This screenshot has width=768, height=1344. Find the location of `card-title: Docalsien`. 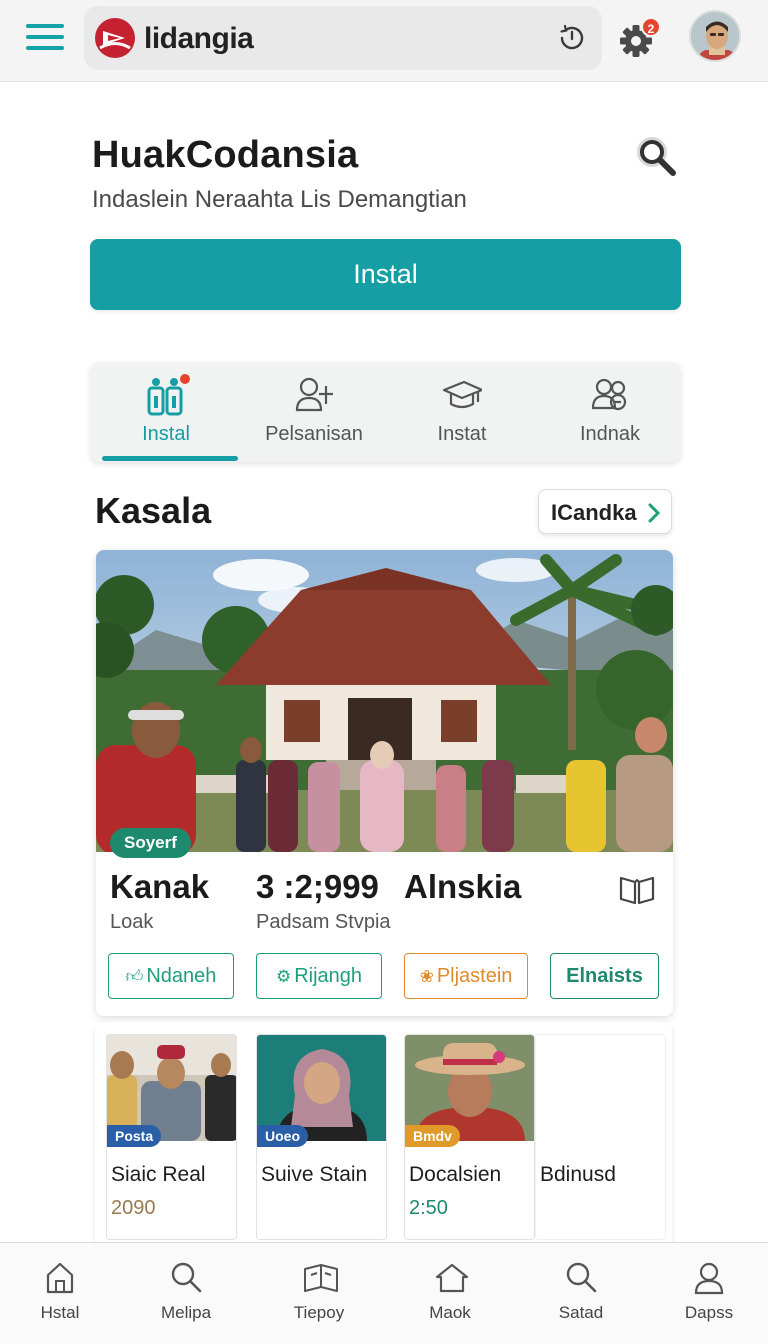

card-title: Docalsien is located at coordinates (455, 1174).